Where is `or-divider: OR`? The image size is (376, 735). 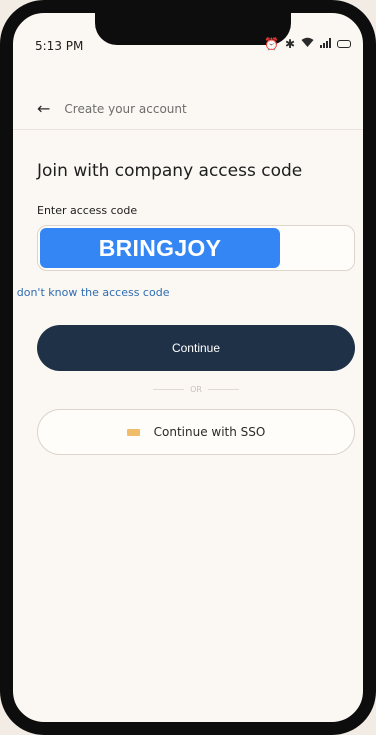
or-divider: OR is located at coordinates (196, 389).